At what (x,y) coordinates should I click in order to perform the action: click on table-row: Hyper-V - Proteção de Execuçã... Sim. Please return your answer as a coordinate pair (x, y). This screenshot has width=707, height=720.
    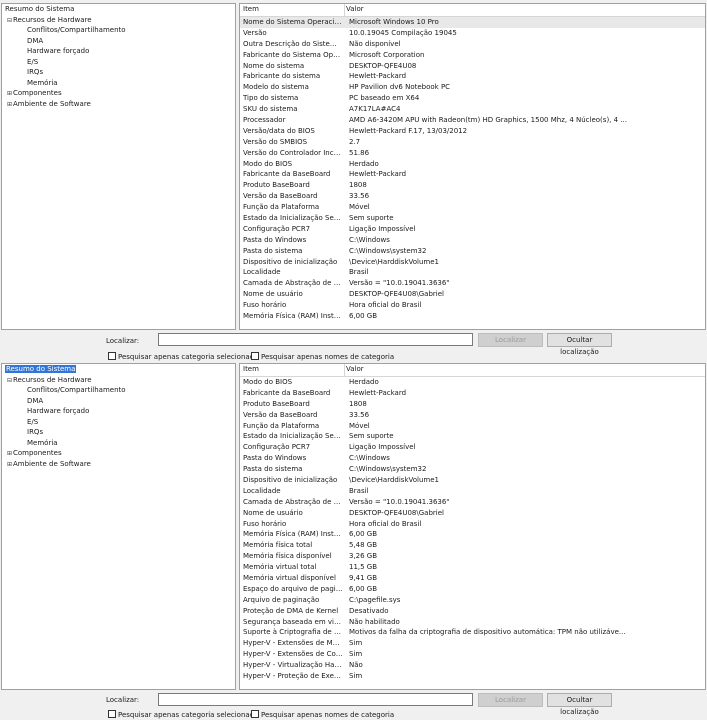
    Looking at the image, I should click on (472, 676).